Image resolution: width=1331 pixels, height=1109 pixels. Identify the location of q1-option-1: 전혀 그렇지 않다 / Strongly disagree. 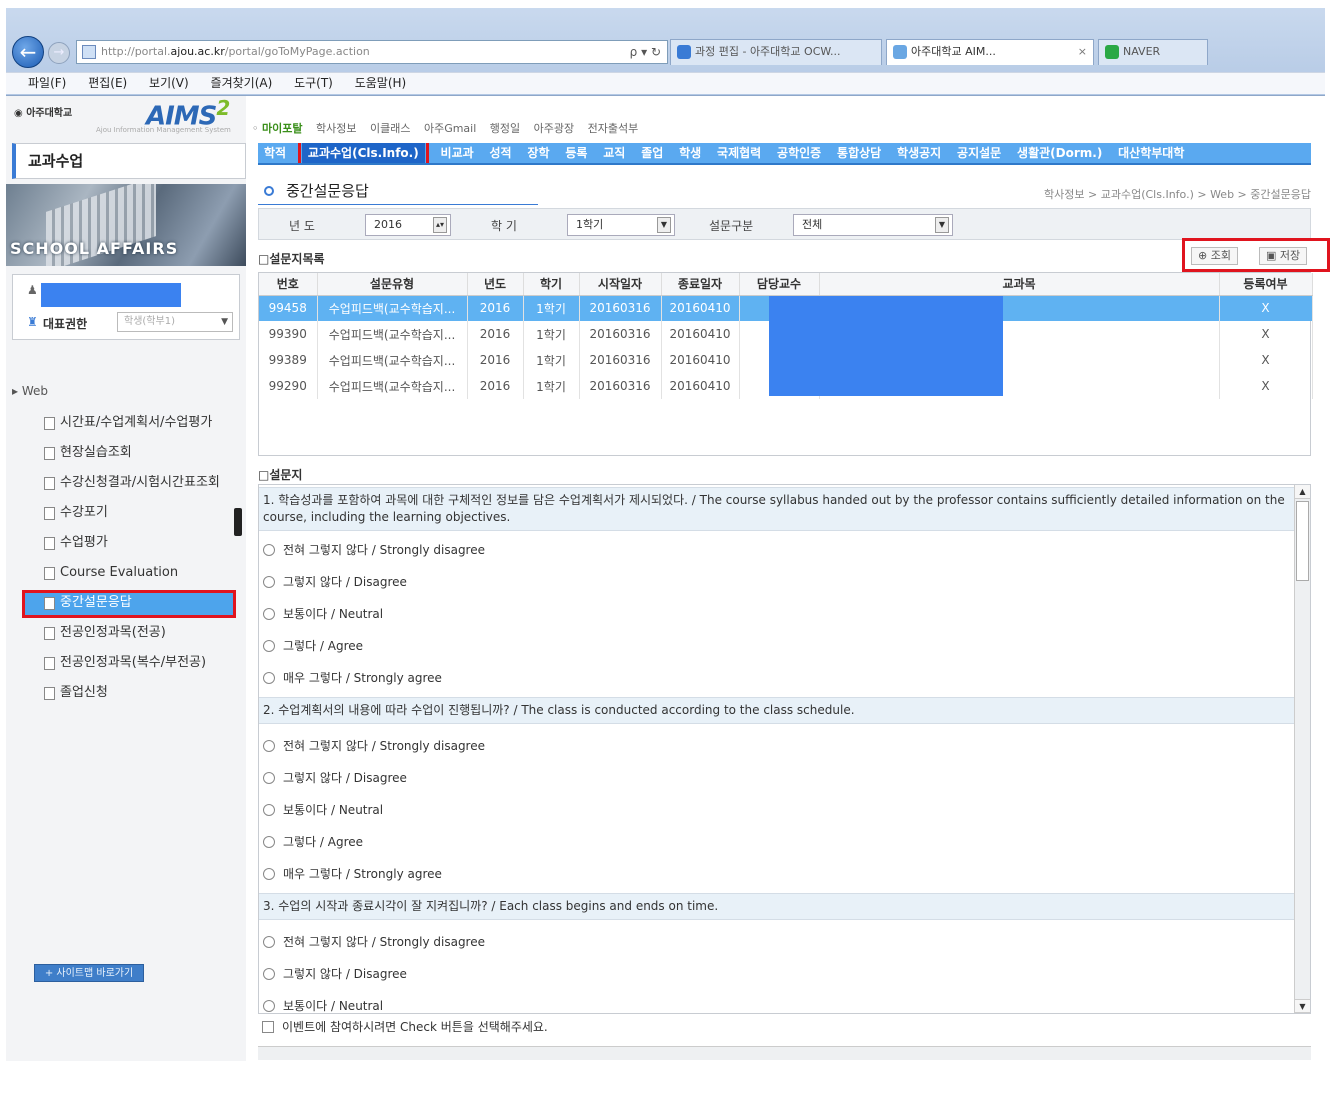
(374, 549).